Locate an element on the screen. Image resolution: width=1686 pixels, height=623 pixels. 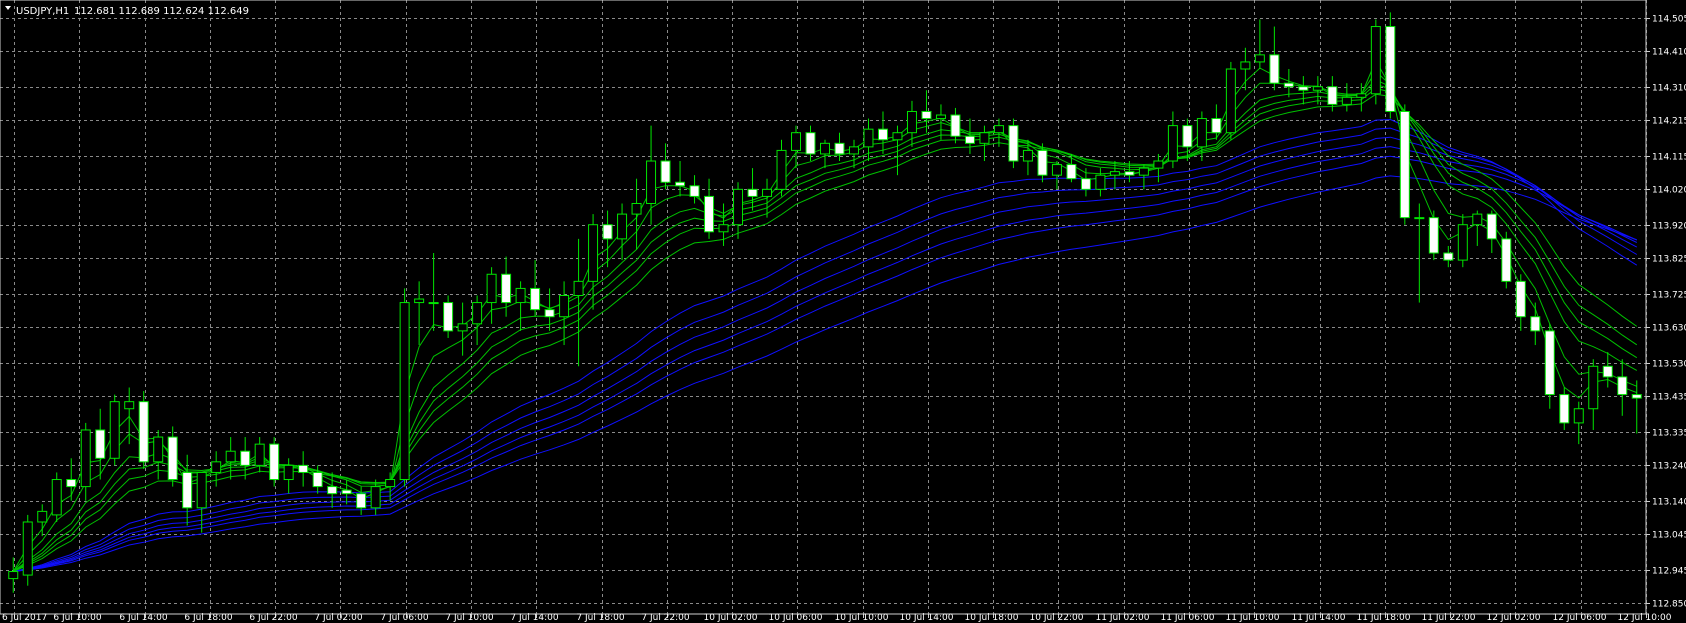
time-tick-label: 12 Jul 02:00 is located at coordinates (1514, 618).